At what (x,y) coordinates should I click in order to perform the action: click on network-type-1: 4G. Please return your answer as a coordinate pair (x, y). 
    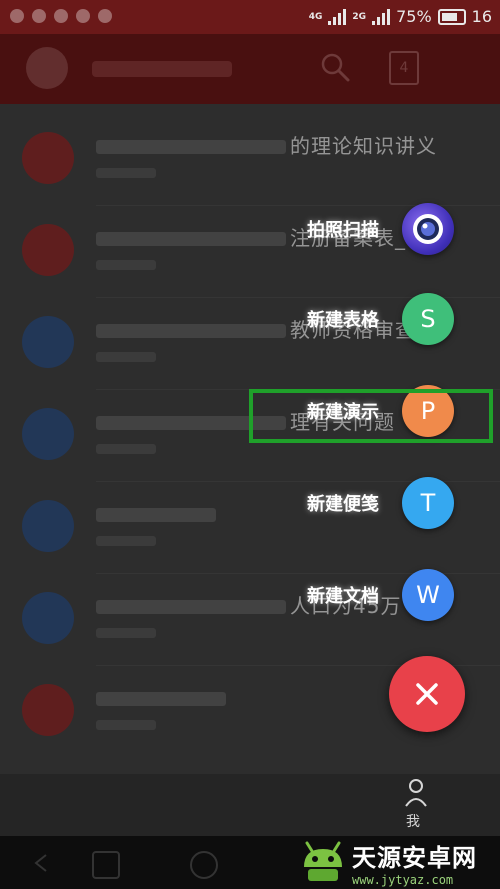
    Looking at the image, I should click on (315, 16).